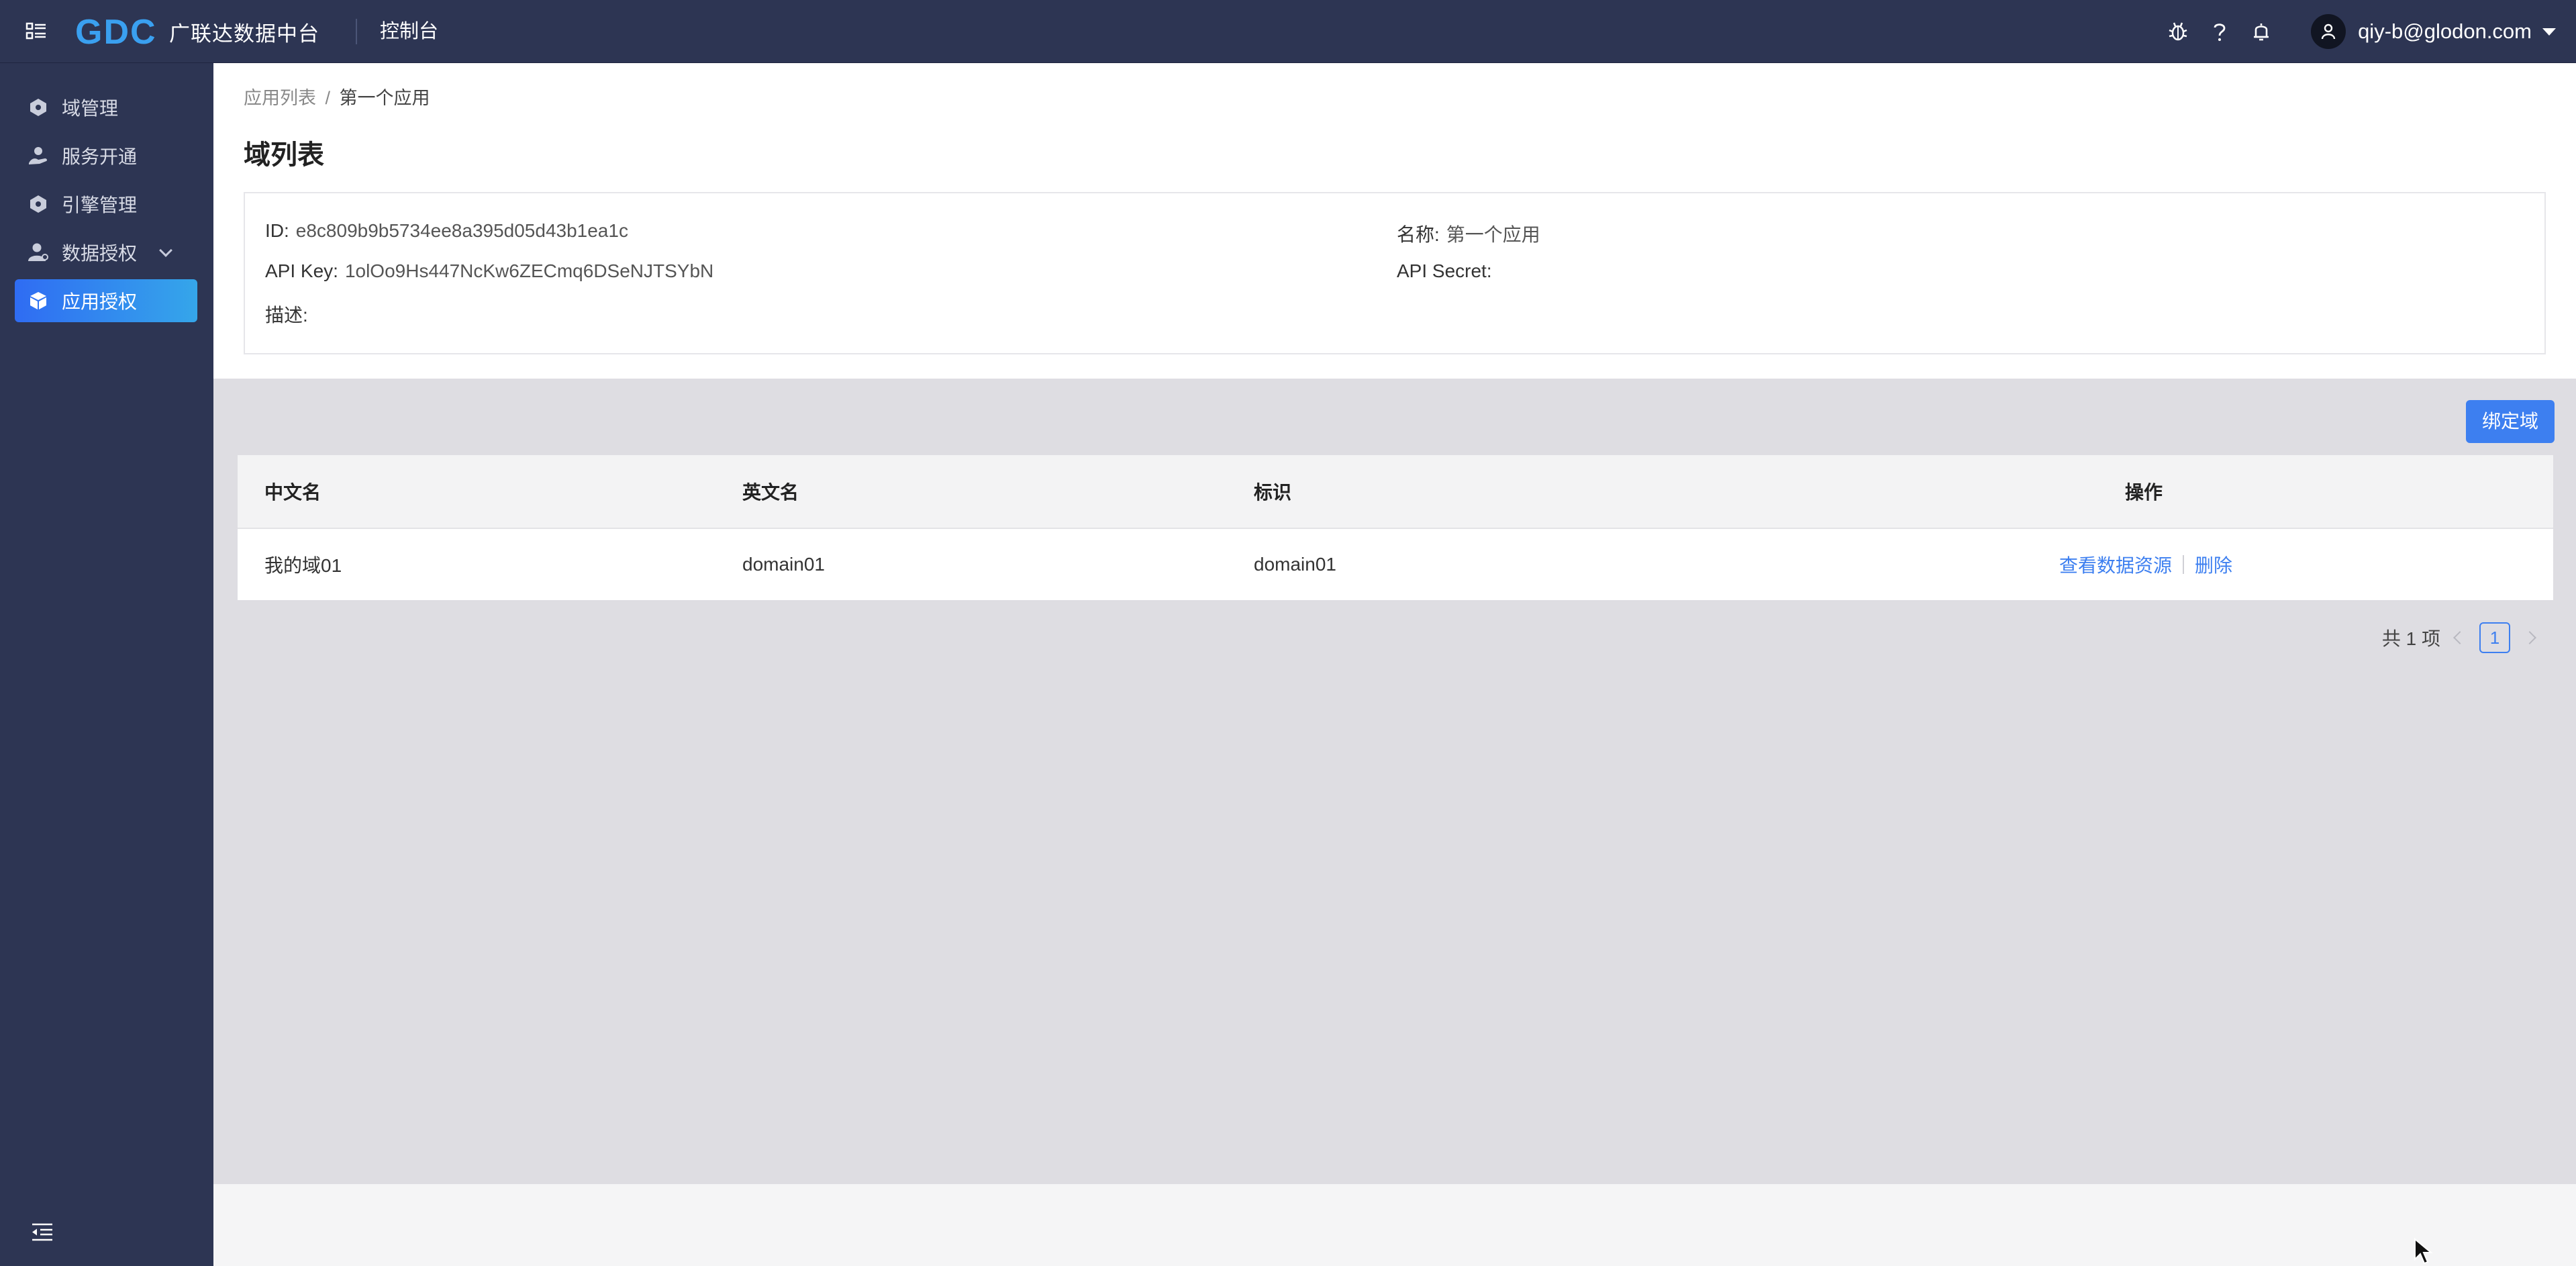  I want to click on sidebar-item-data-authorization: 数据授权, so click(106, 252).